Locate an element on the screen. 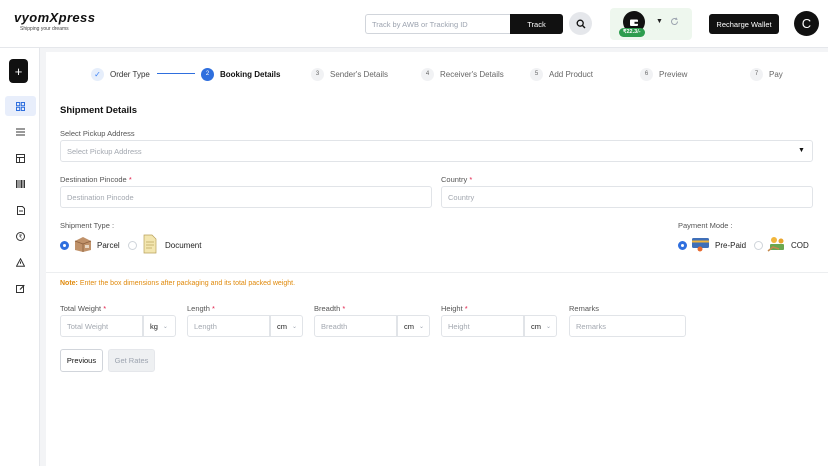 This screenshot has width=828, height=466. dashboard-icon is located at coordinates (20, 106).